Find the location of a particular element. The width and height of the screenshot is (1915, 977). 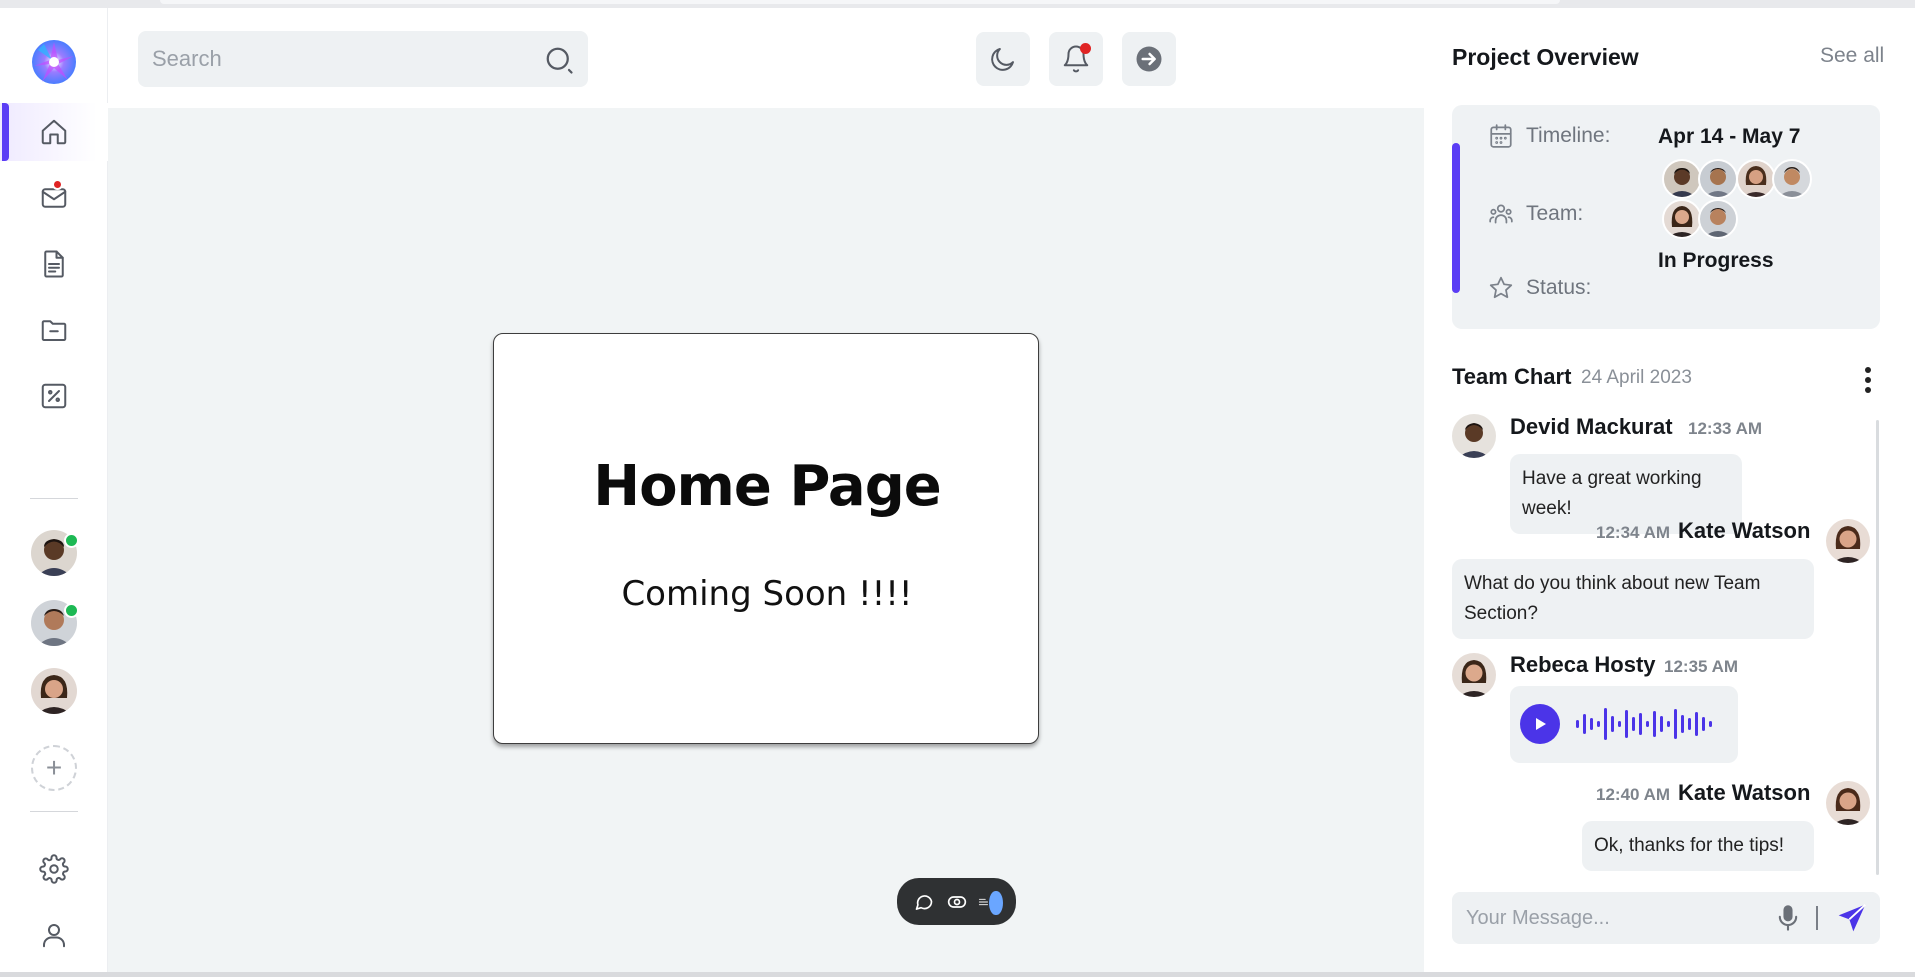

home-placeholder-card: Home Page Coming Soon !!!! is located at coordinates (766, 538).